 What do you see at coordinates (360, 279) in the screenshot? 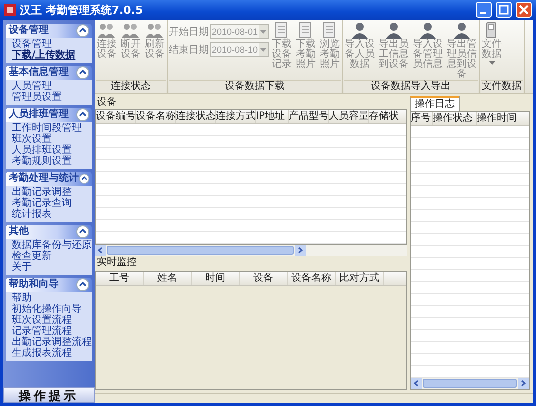
I see `column-header: 比对方式` at bounding box center [360, 279].